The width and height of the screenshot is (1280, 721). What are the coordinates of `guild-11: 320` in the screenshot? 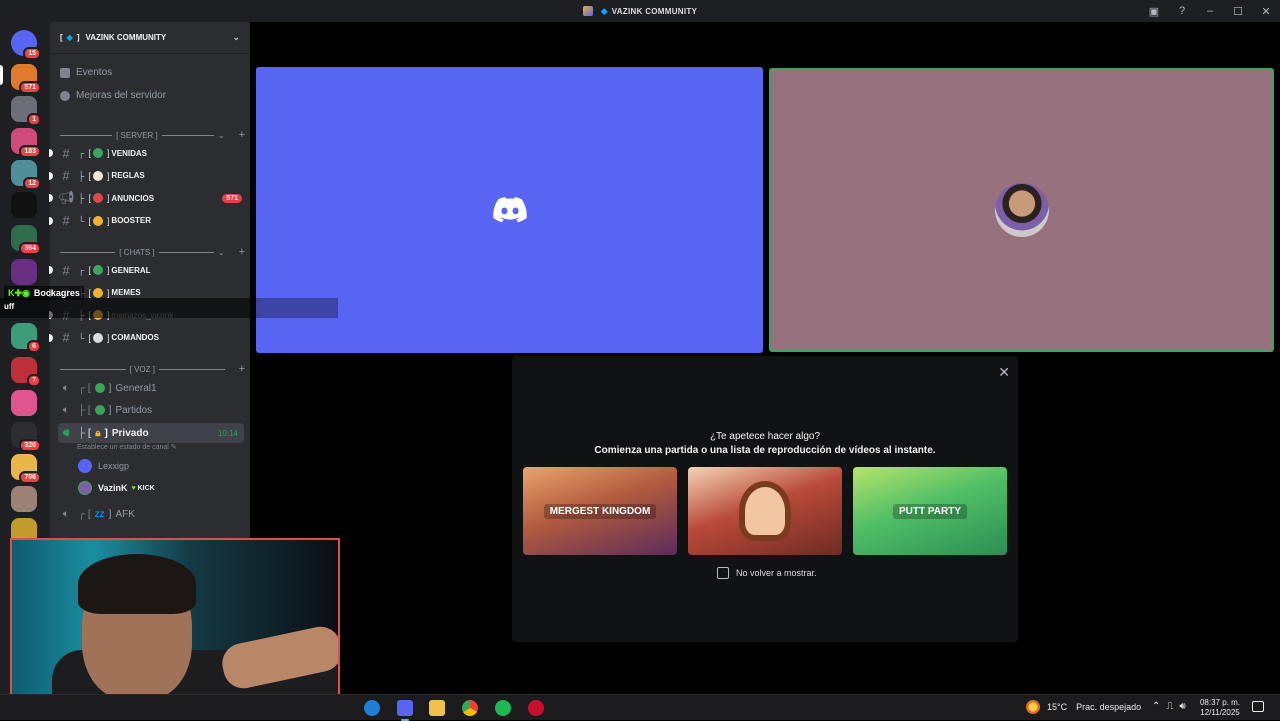 It's located at (26, 437).